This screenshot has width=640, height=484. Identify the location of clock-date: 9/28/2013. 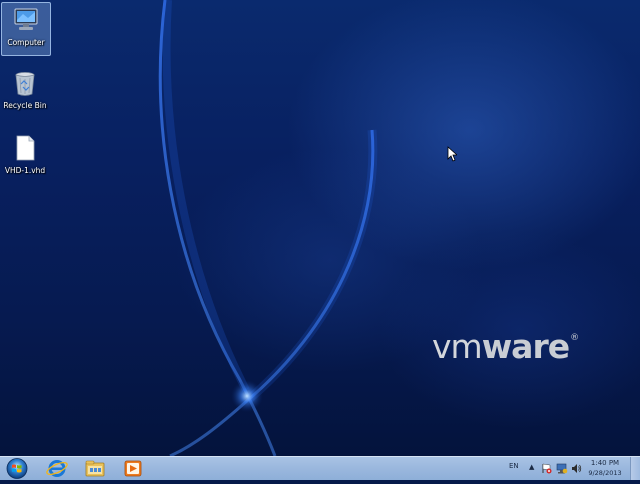
(605, 473).